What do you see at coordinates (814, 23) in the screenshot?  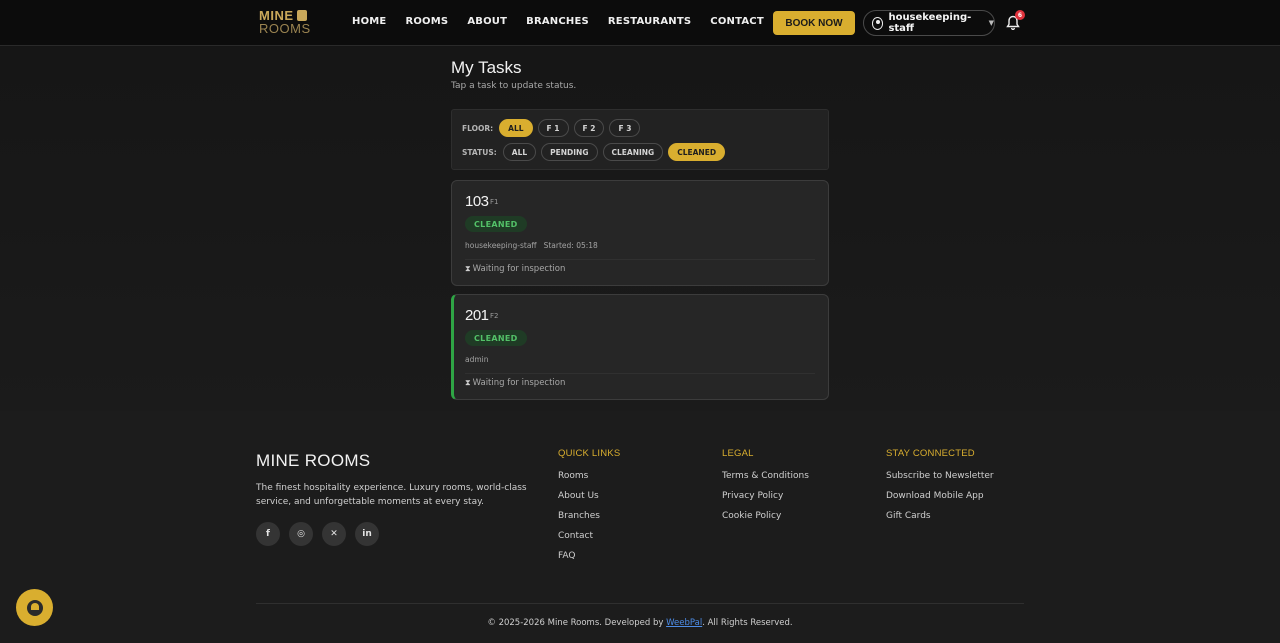 I see `book-now-button: BOOK NOW` at bounding box center [814, 23].